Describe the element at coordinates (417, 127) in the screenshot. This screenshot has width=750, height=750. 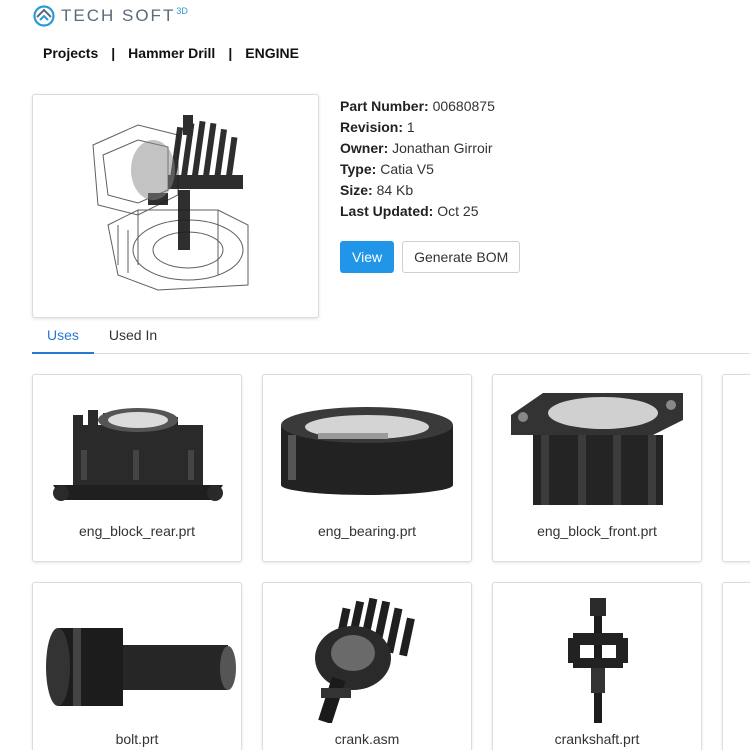
I see `revision-row: Revision: 1` at that location.